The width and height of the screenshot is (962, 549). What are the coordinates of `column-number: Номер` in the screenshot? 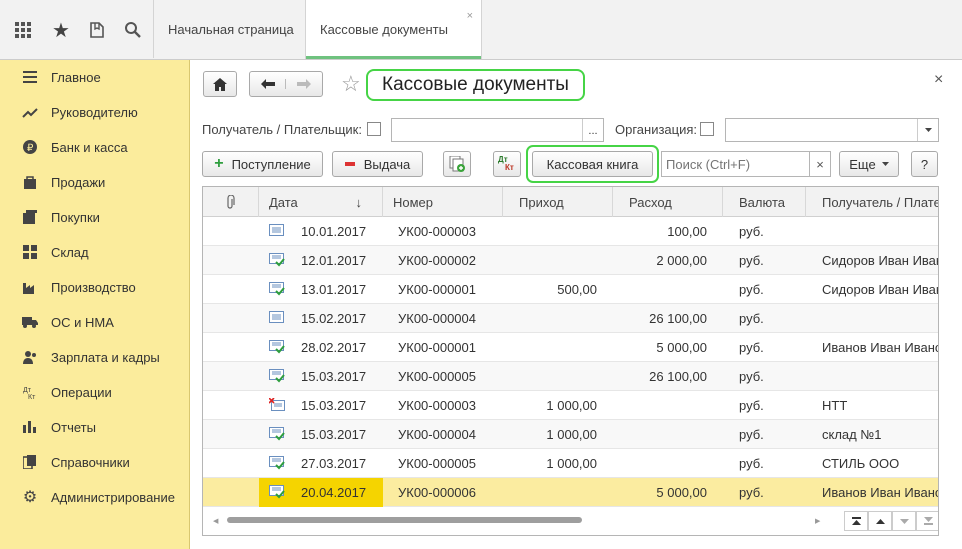 It's located at (443, 202).